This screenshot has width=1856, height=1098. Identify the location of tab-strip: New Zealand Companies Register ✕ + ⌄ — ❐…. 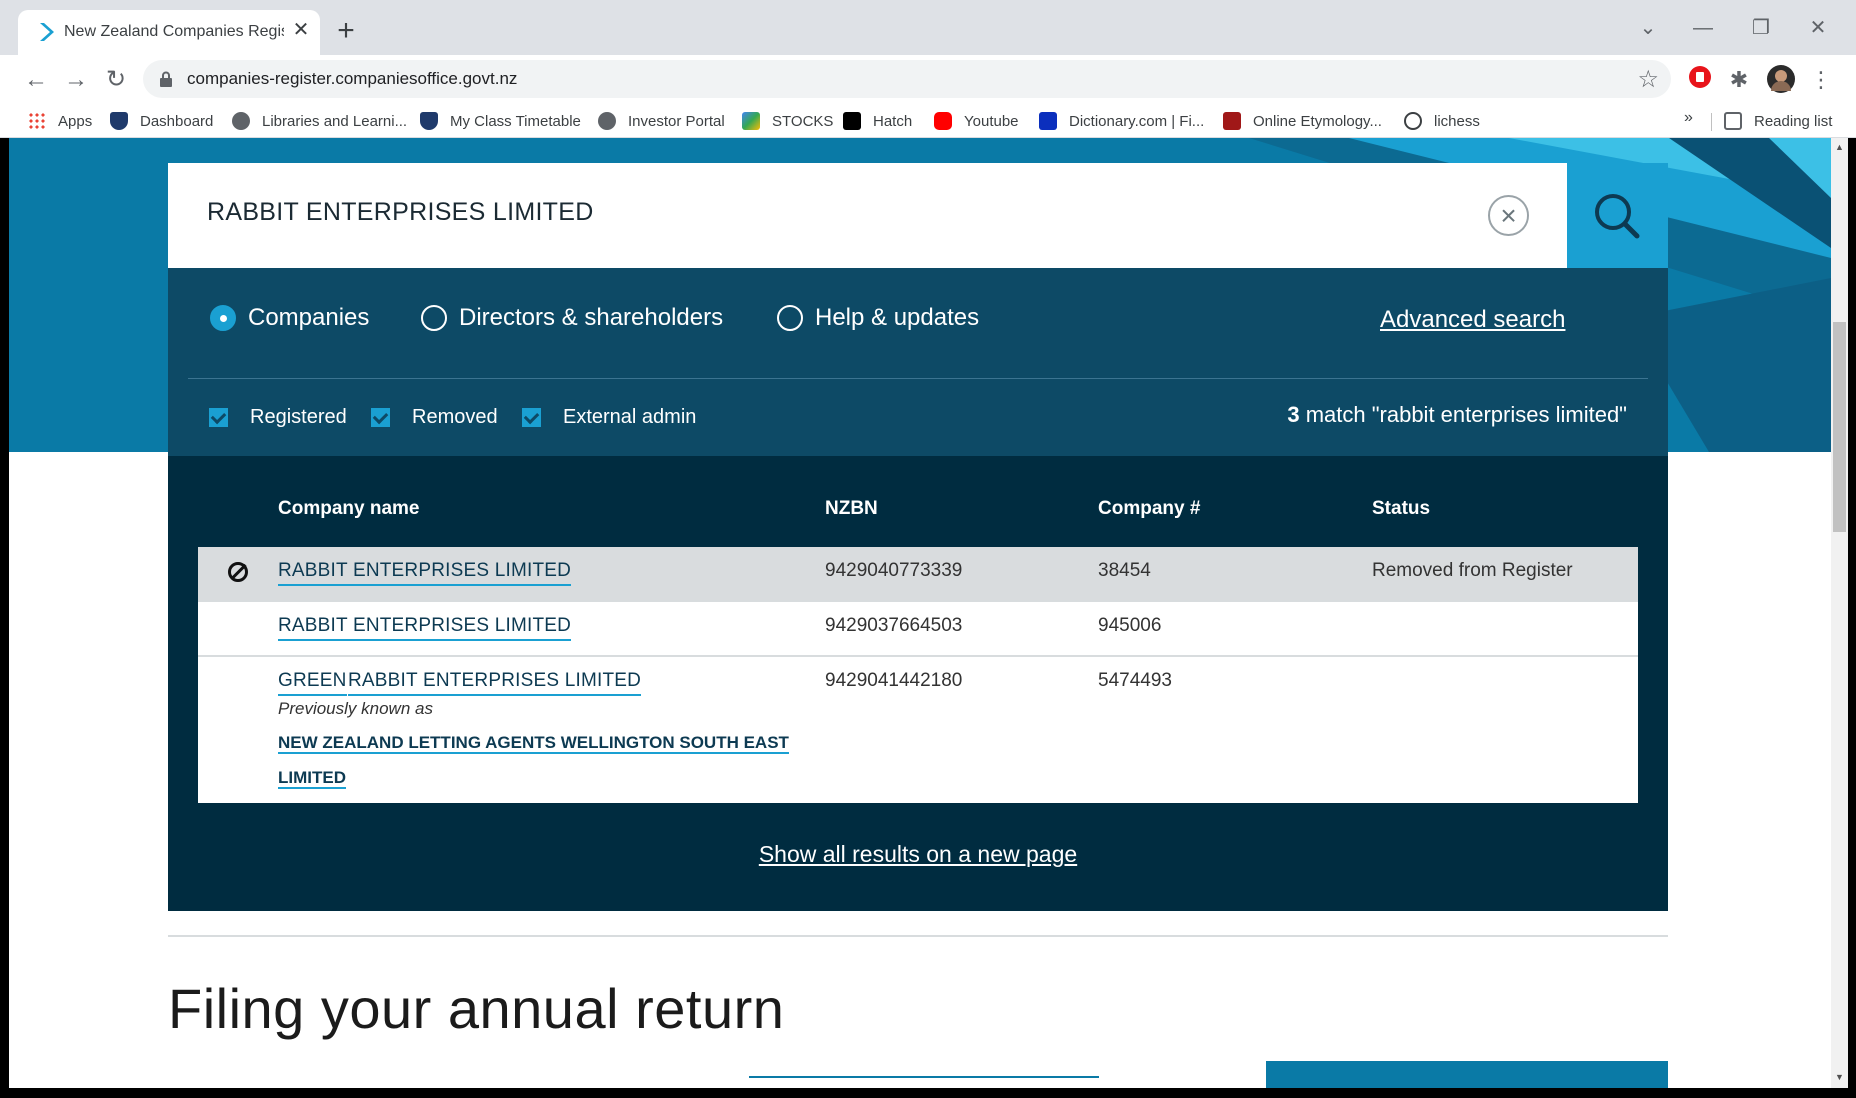
(928, 27).